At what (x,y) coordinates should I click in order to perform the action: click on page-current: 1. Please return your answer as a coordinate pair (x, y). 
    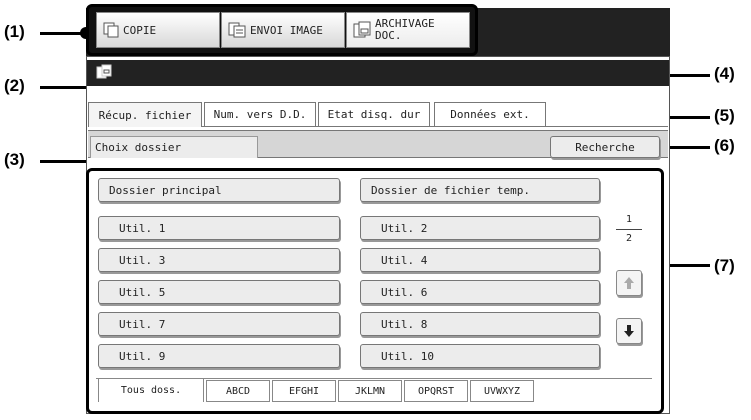
    Looking at the image, I should click on (629, 219).